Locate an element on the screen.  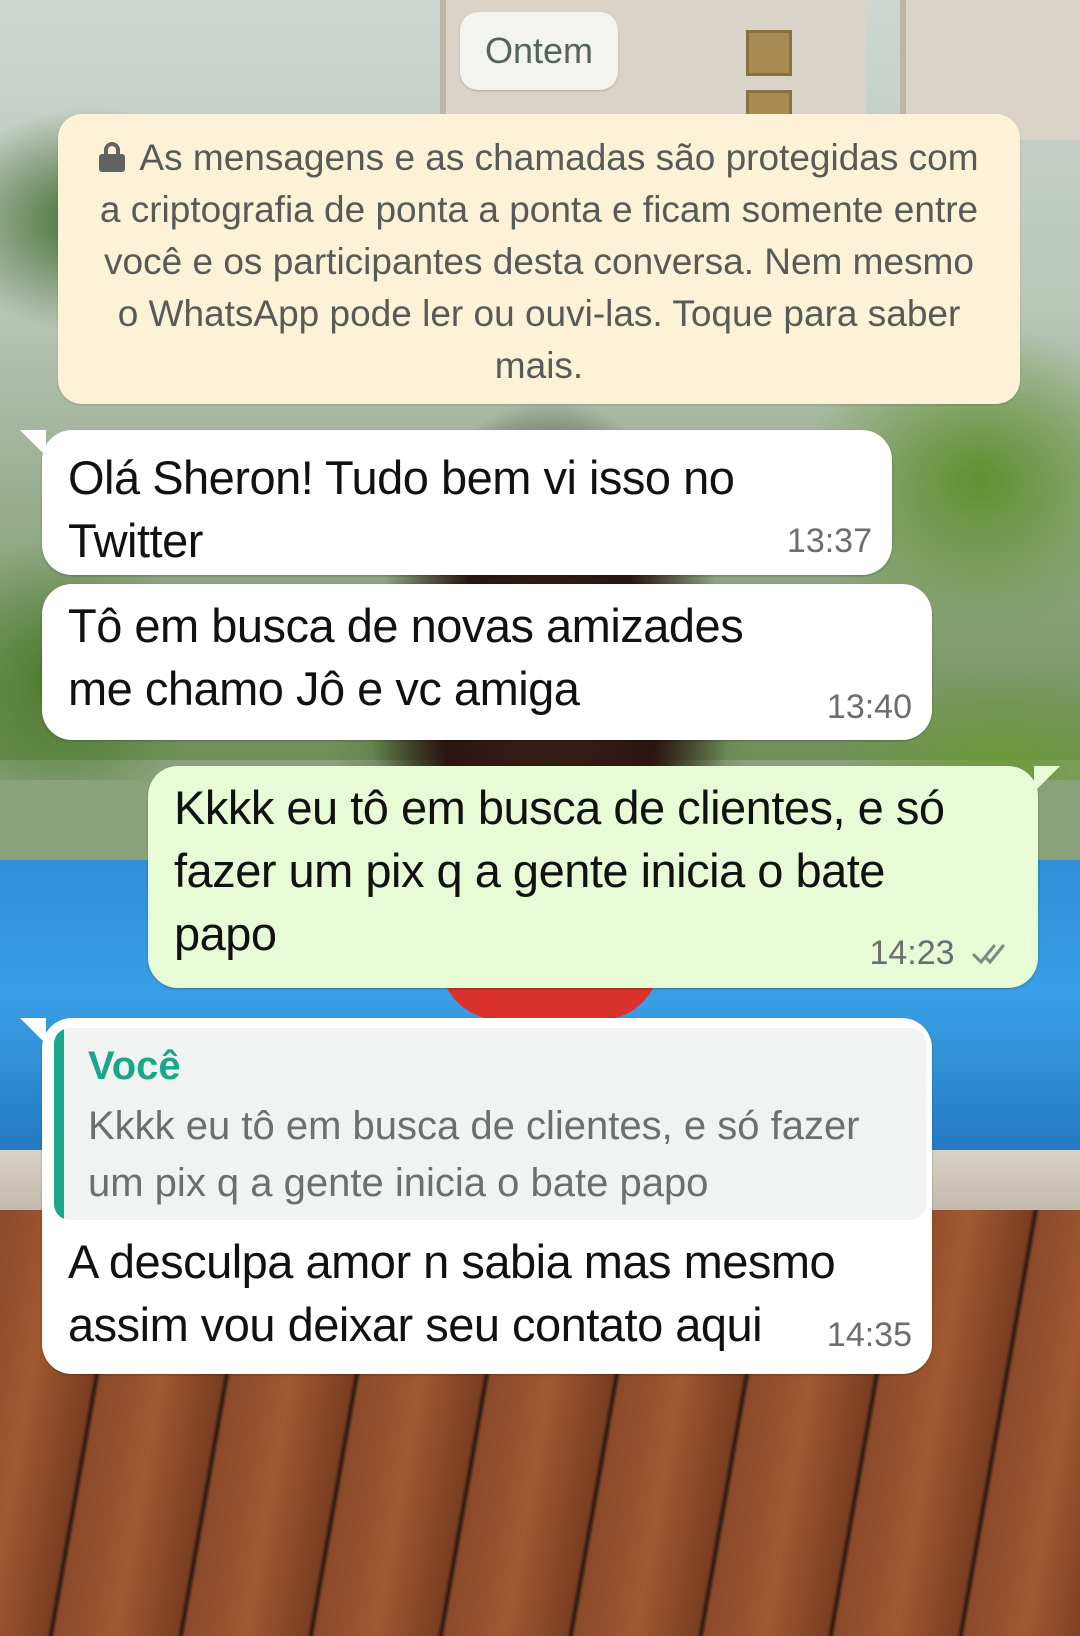
message-timestamp-text: 14:23 is located at coordinates (912, 953).